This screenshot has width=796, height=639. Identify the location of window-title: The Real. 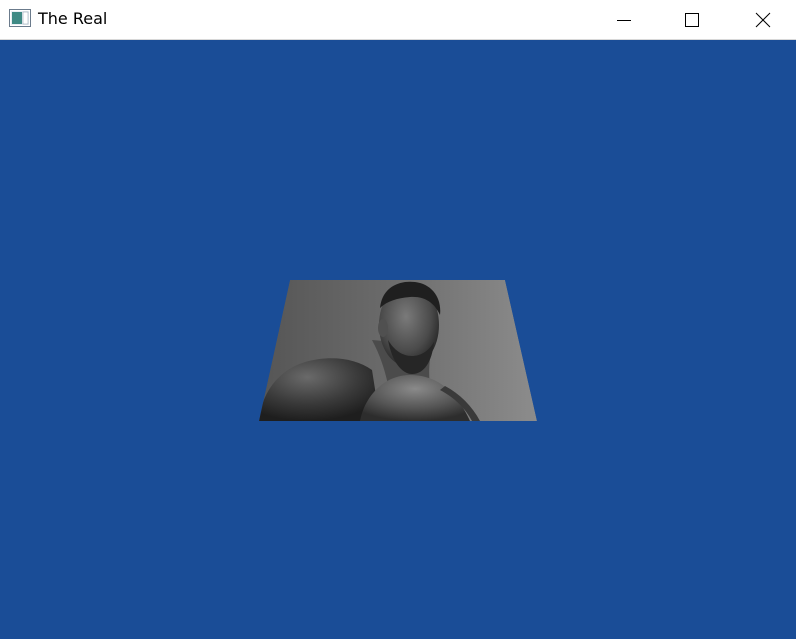
(73, 18).